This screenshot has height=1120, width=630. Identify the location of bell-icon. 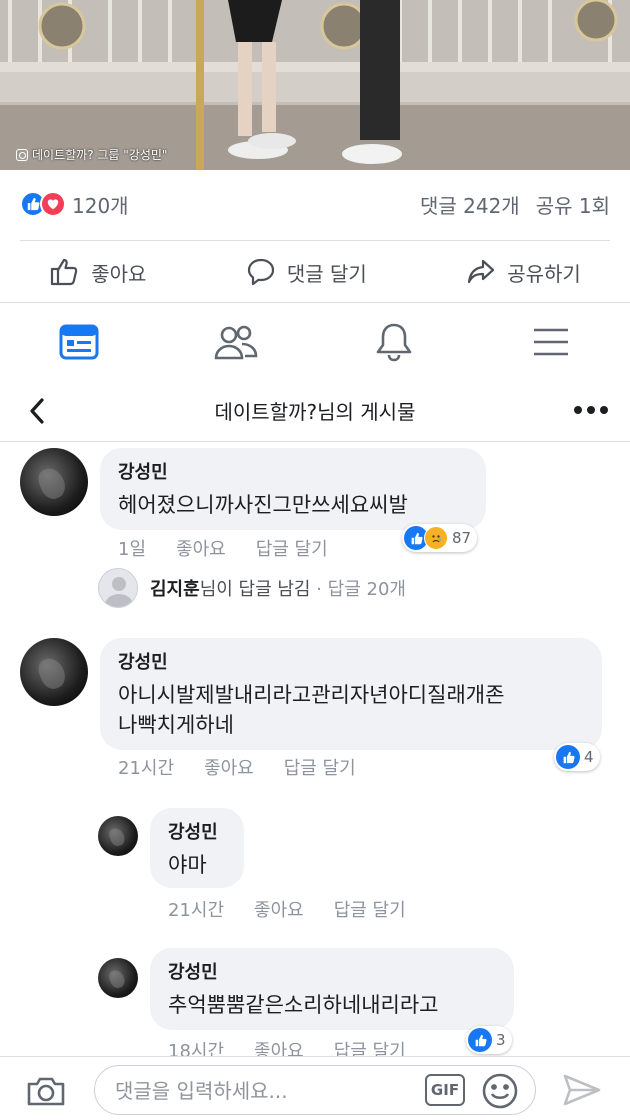
(394, 342).